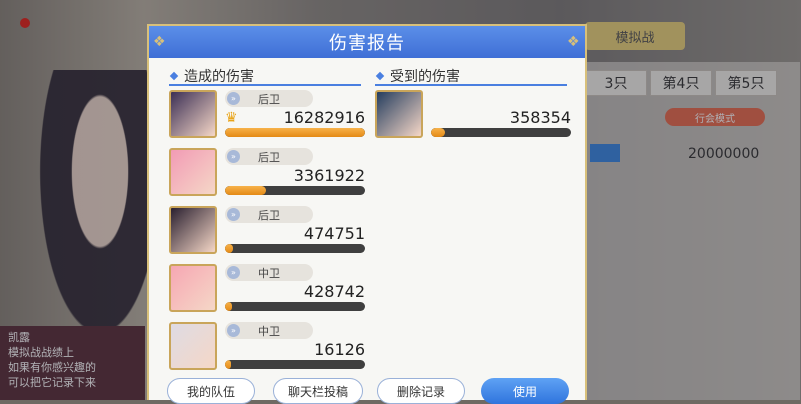  I want to click on damage-value: 474751, so click(334, 233).